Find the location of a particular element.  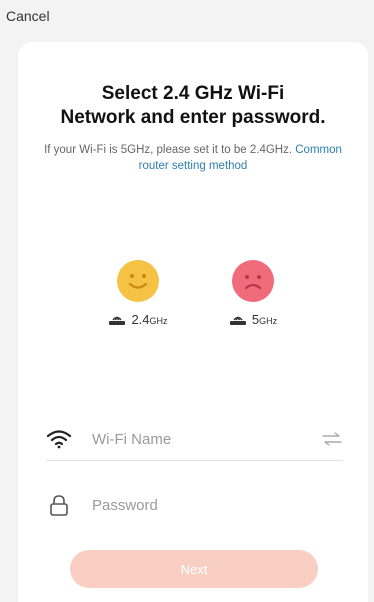

password-input is located at coordinates (216, 505).